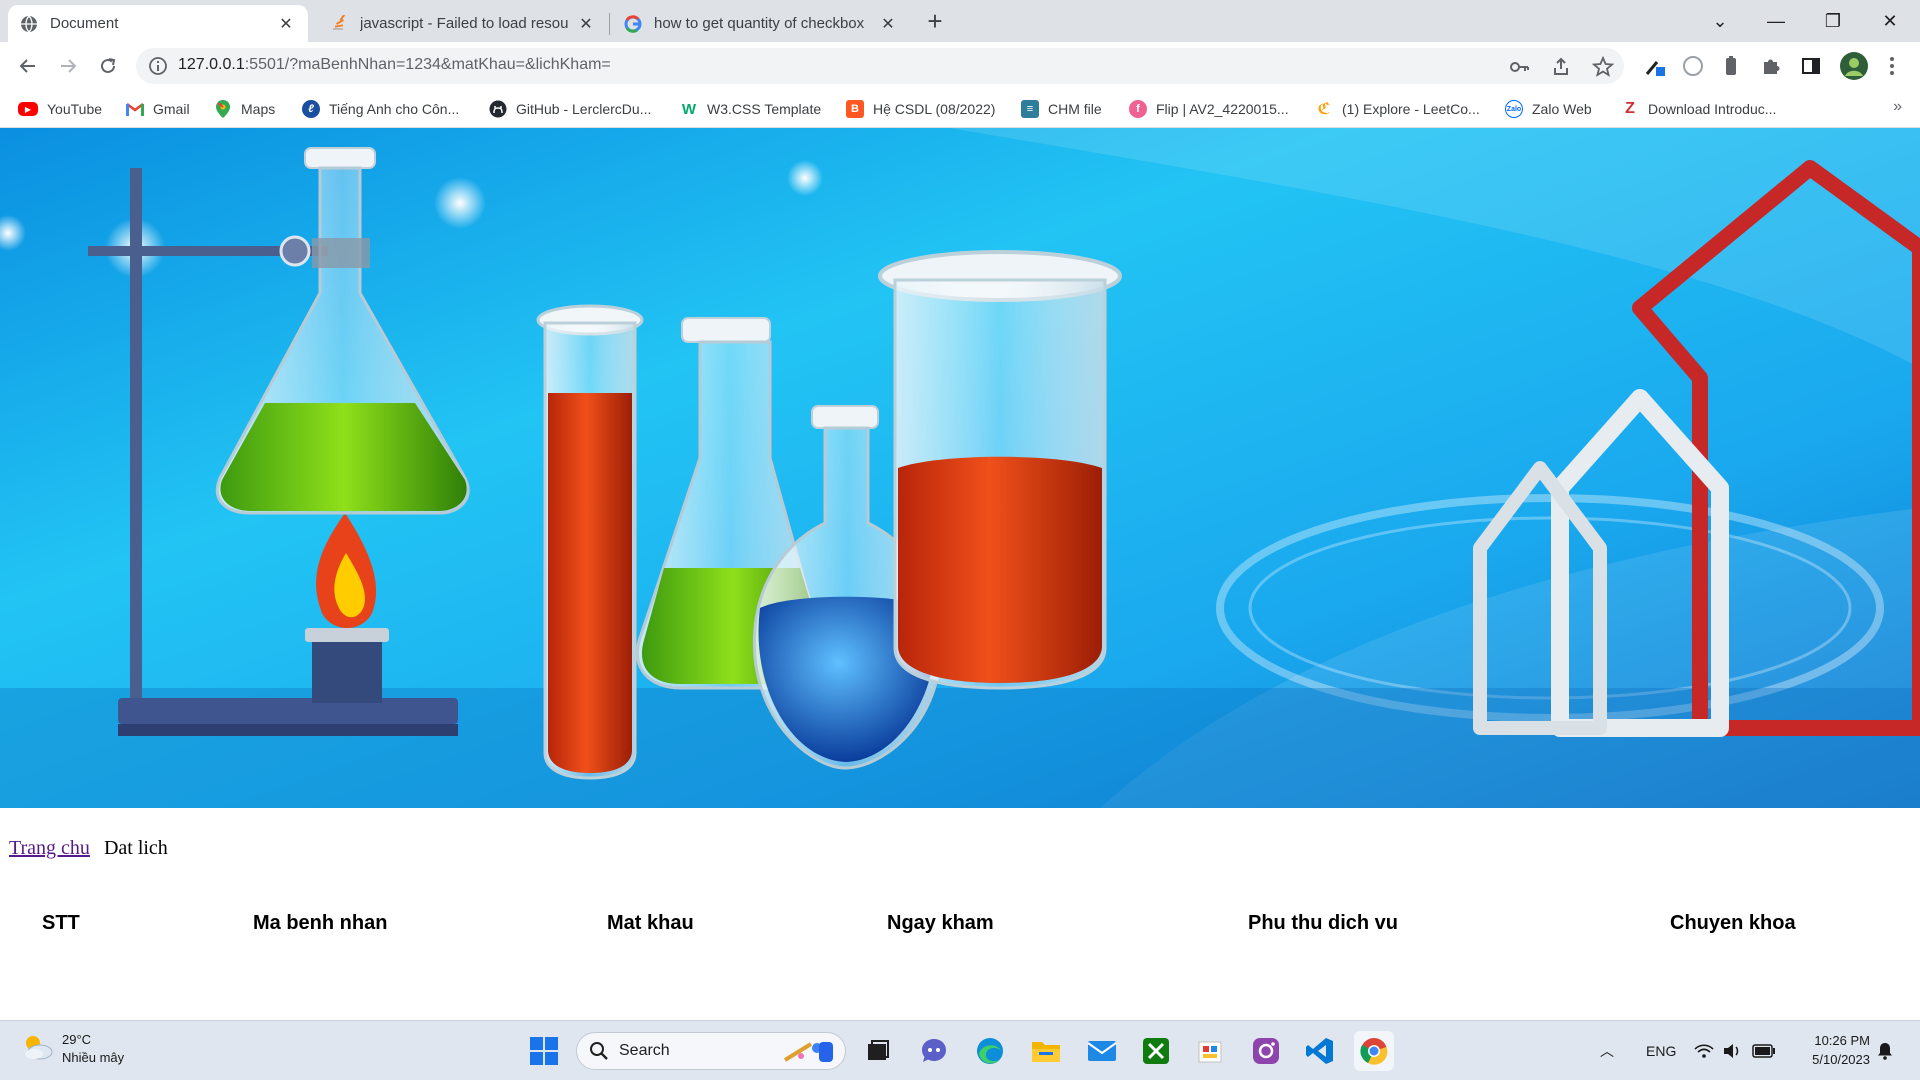 Image resolution: width=1920 pixels, height=1080 pixels. I want to click on close-window-button: ✕, so click(1890, 21).